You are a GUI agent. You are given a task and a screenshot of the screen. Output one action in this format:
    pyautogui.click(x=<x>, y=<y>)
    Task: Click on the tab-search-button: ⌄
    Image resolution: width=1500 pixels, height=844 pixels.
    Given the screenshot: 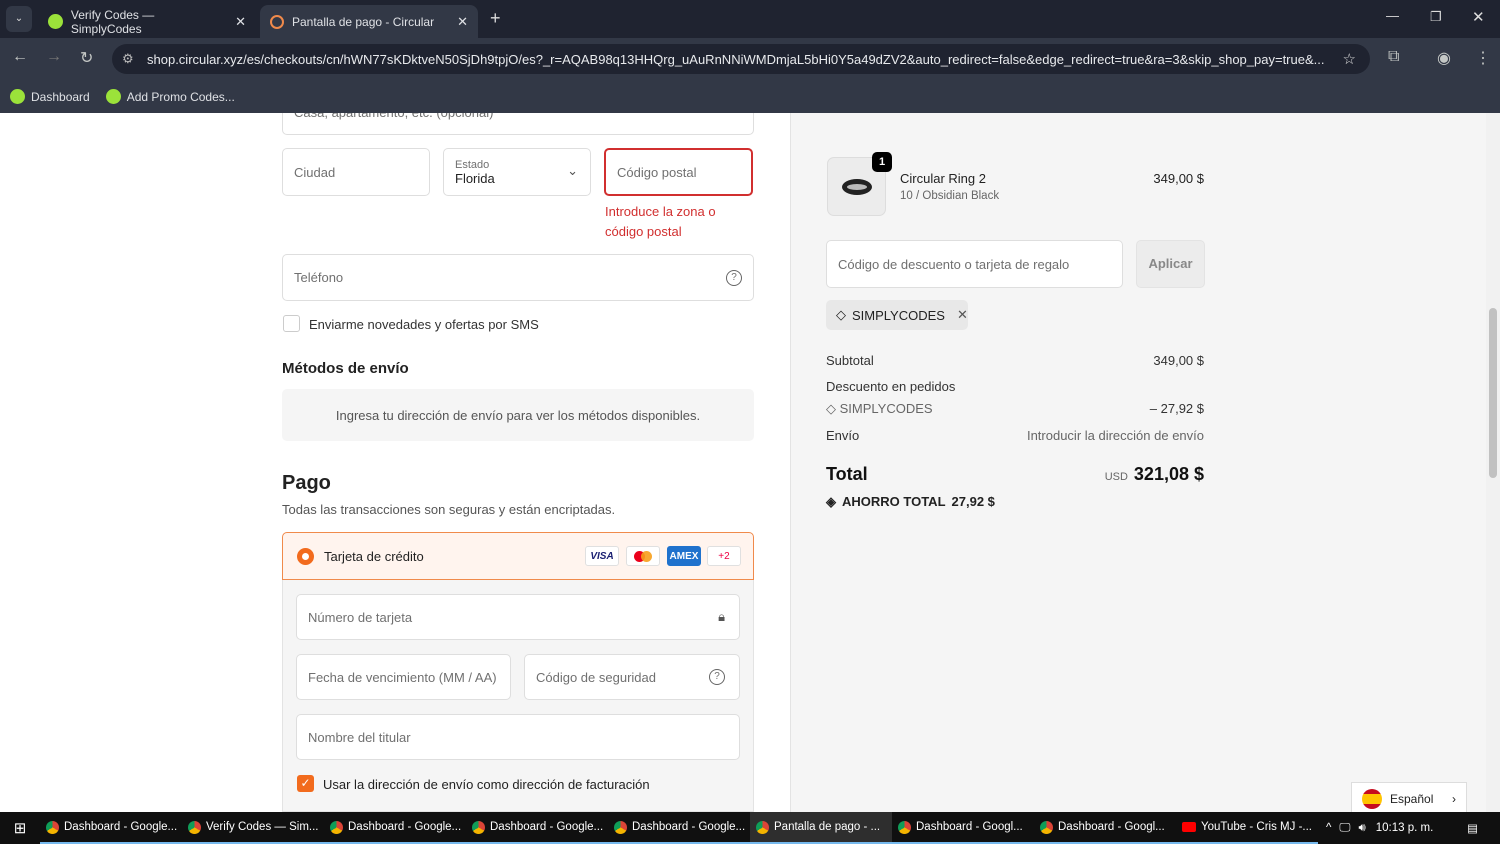 What is the action you would take?
    pyautogui.click(x=19, y=19)
    